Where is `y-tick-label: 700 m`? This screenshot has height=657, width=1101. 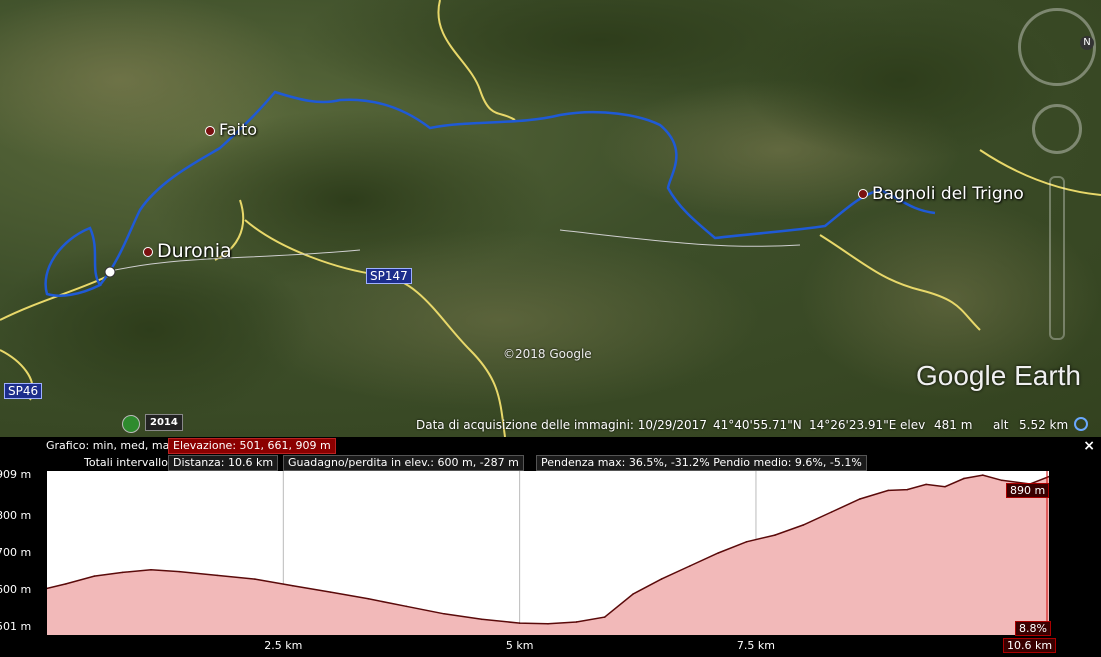 y-tick-label: 700 m is located at coordinates (16, 552).